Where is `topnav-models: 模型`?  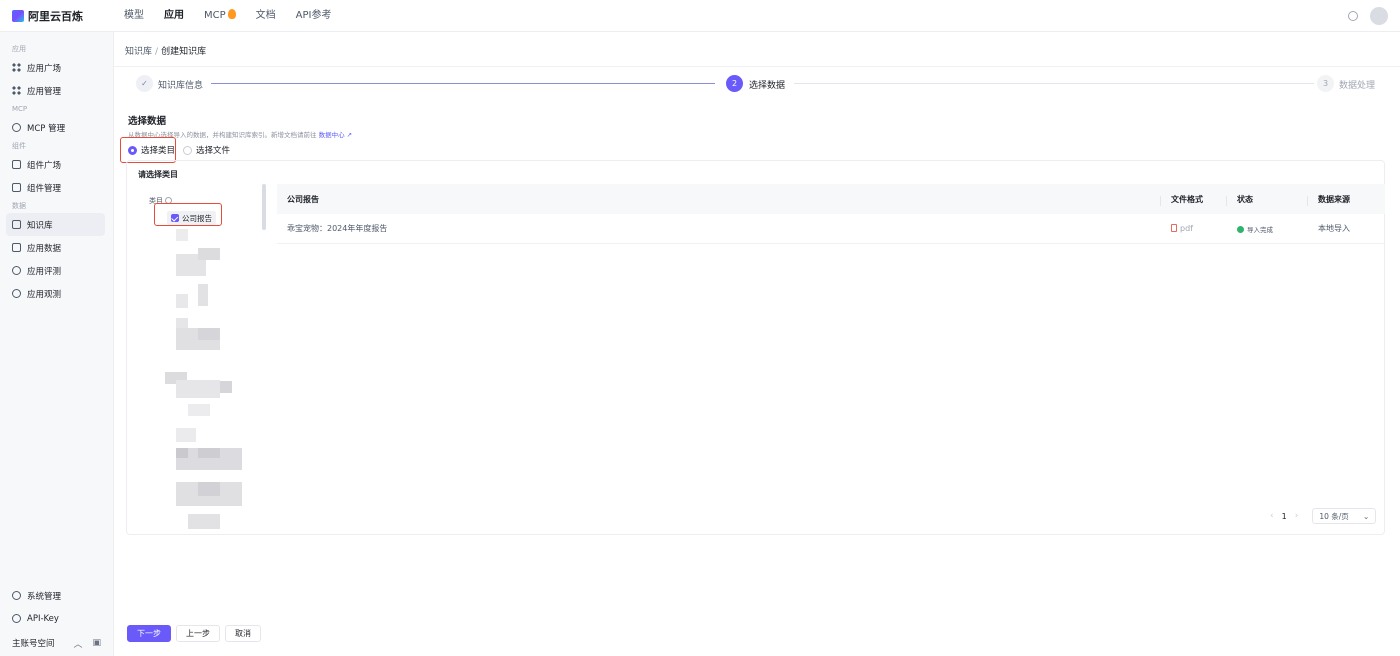
topnav-models: 模型 is located at coordinates (134, 16).